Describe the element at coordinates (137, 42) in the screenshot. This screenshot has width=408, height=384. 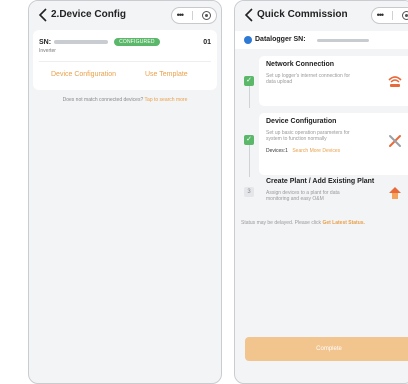
I see `status-badge: CONFIGURED` at that location.